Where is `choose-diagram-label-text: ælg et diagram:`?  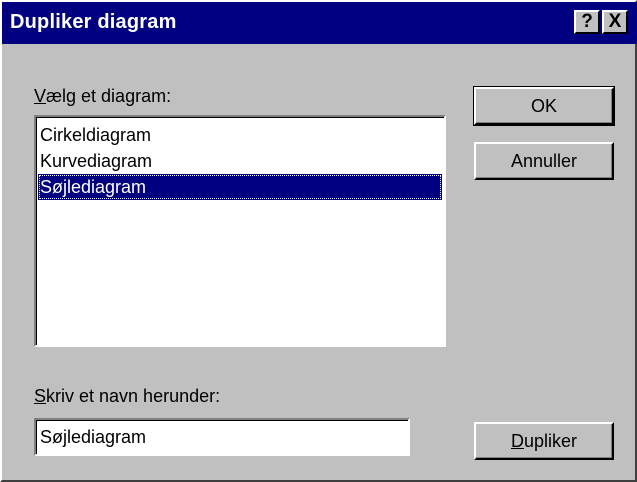
choose-diagram-label-text: ælg et diagram: is located at coordinates (109, 96).